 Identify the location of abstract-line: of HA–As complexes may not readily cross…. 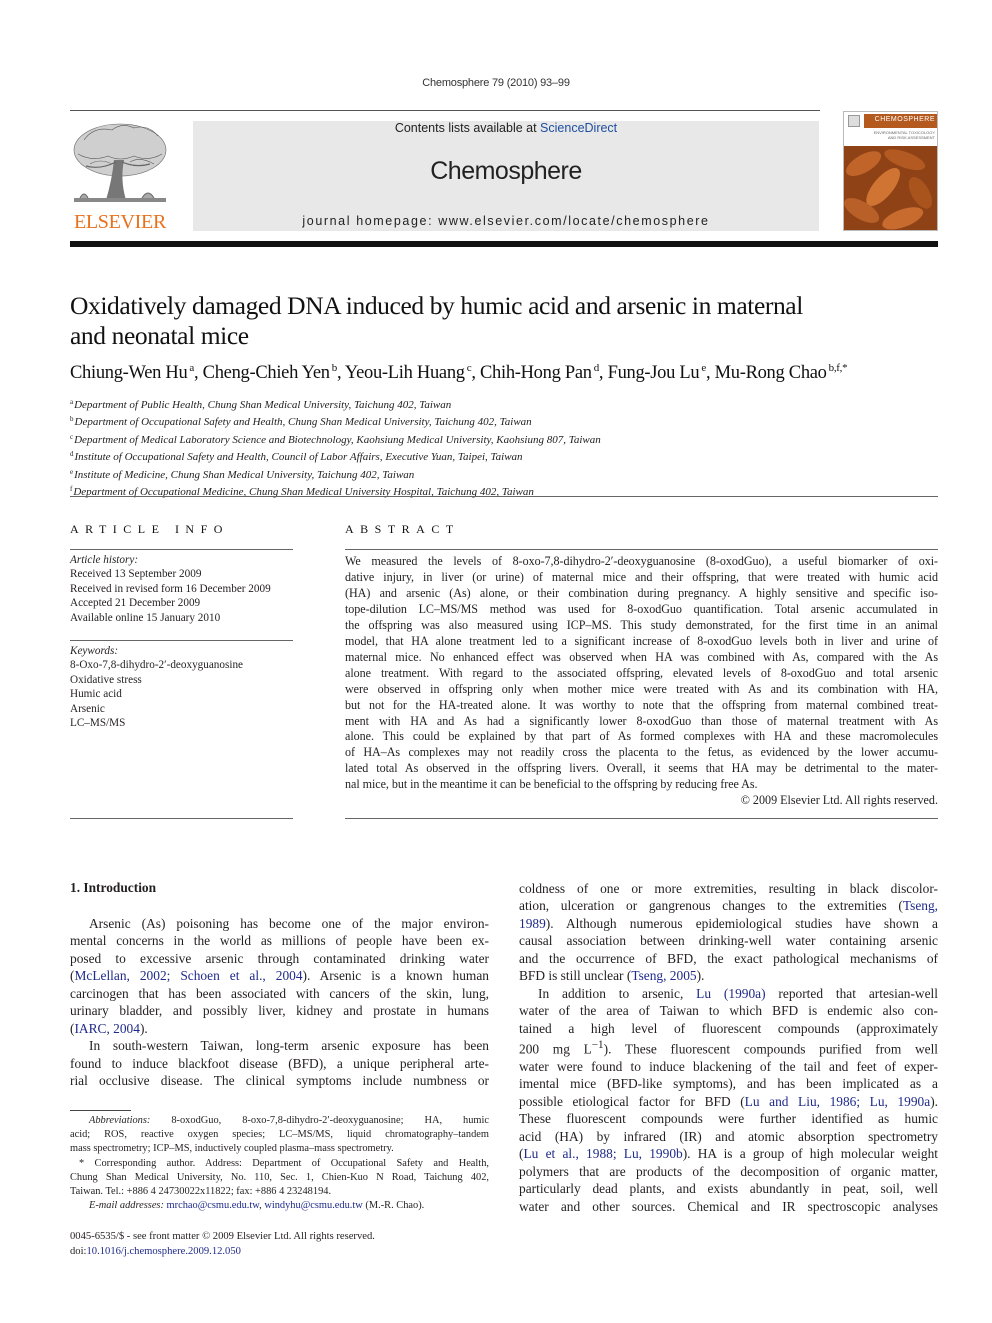
(641, 752).